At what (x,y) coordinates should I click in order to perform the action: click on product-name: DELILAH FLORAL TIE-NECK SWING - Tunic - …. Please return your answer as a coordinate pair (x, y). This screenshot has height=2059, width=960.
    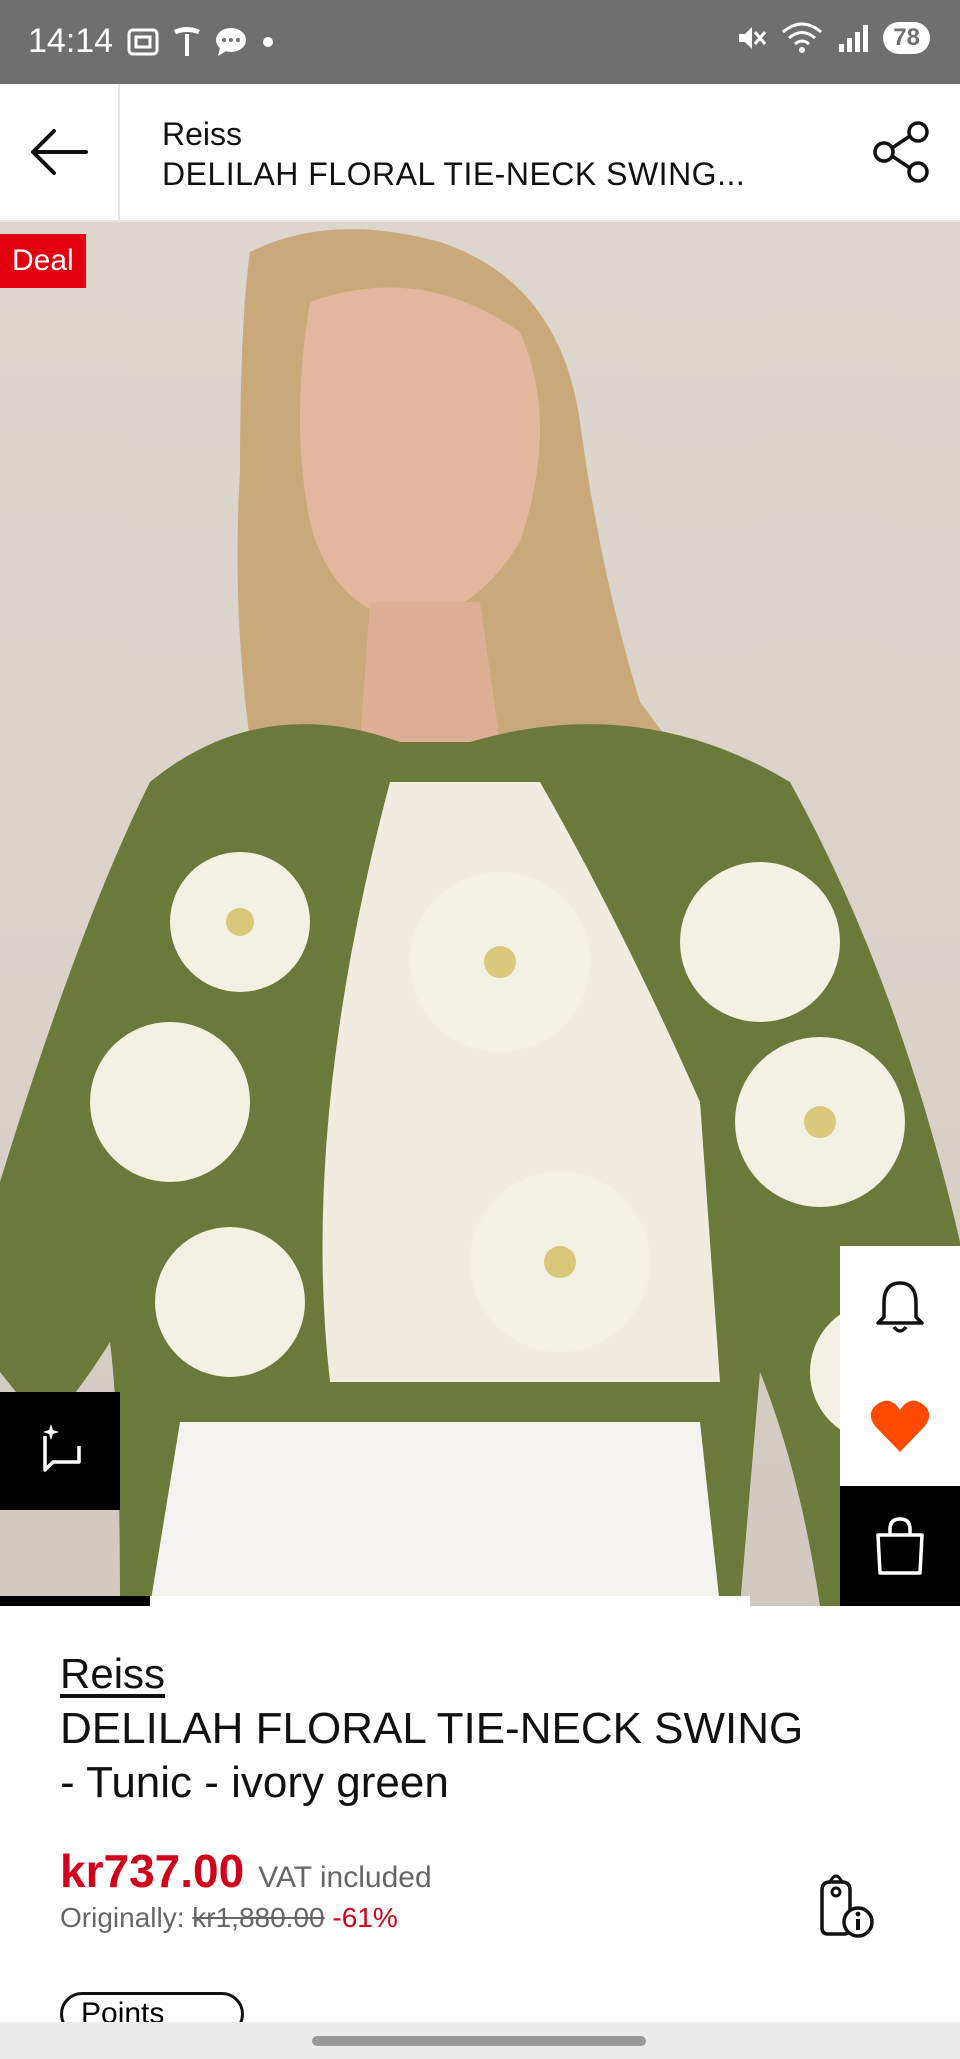
    Looking at the image, I should click on (432, 1755).